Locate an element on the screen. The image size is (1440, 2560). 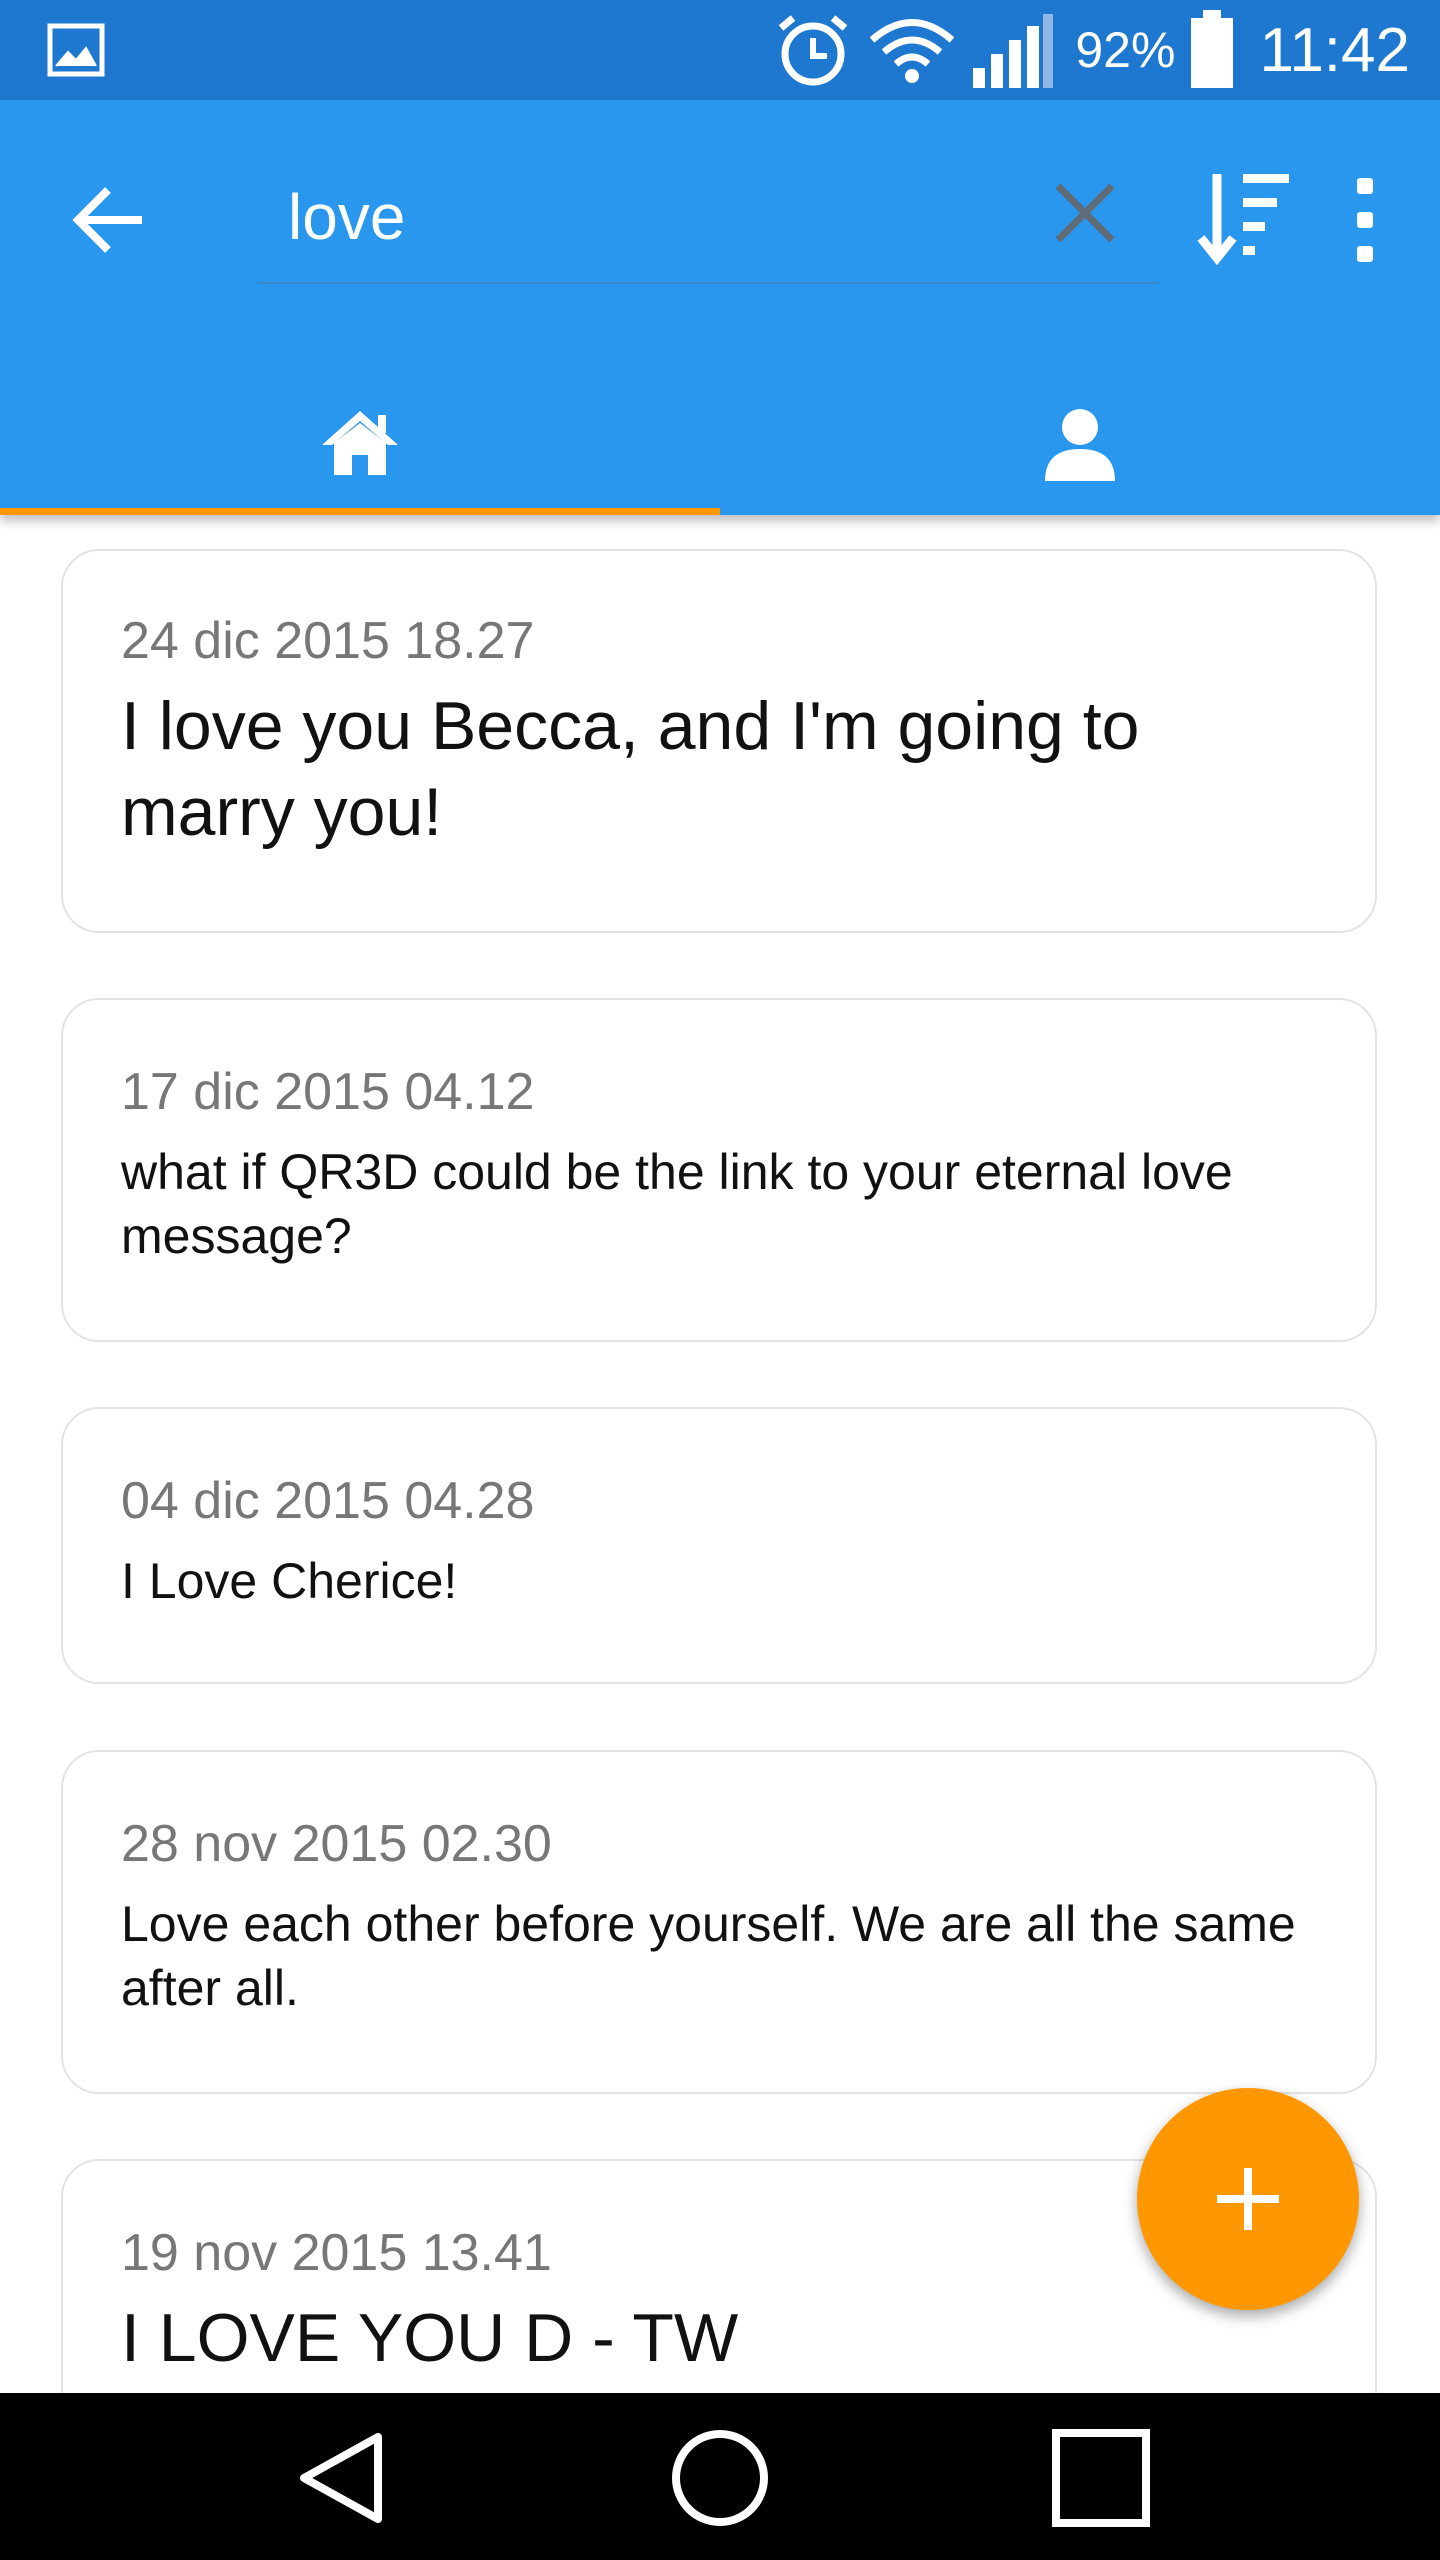
back-arrow-icon is located at coordinates (110, 220).